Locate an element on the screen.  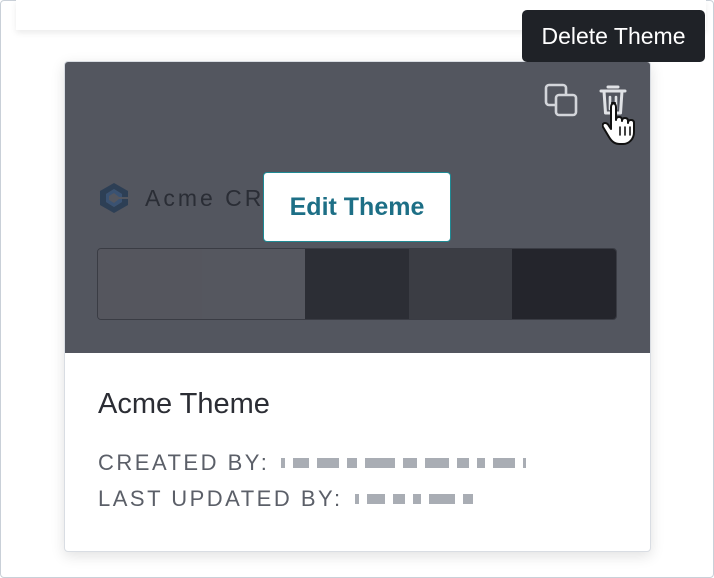
copy-icon is located at coordinates (561, 100).